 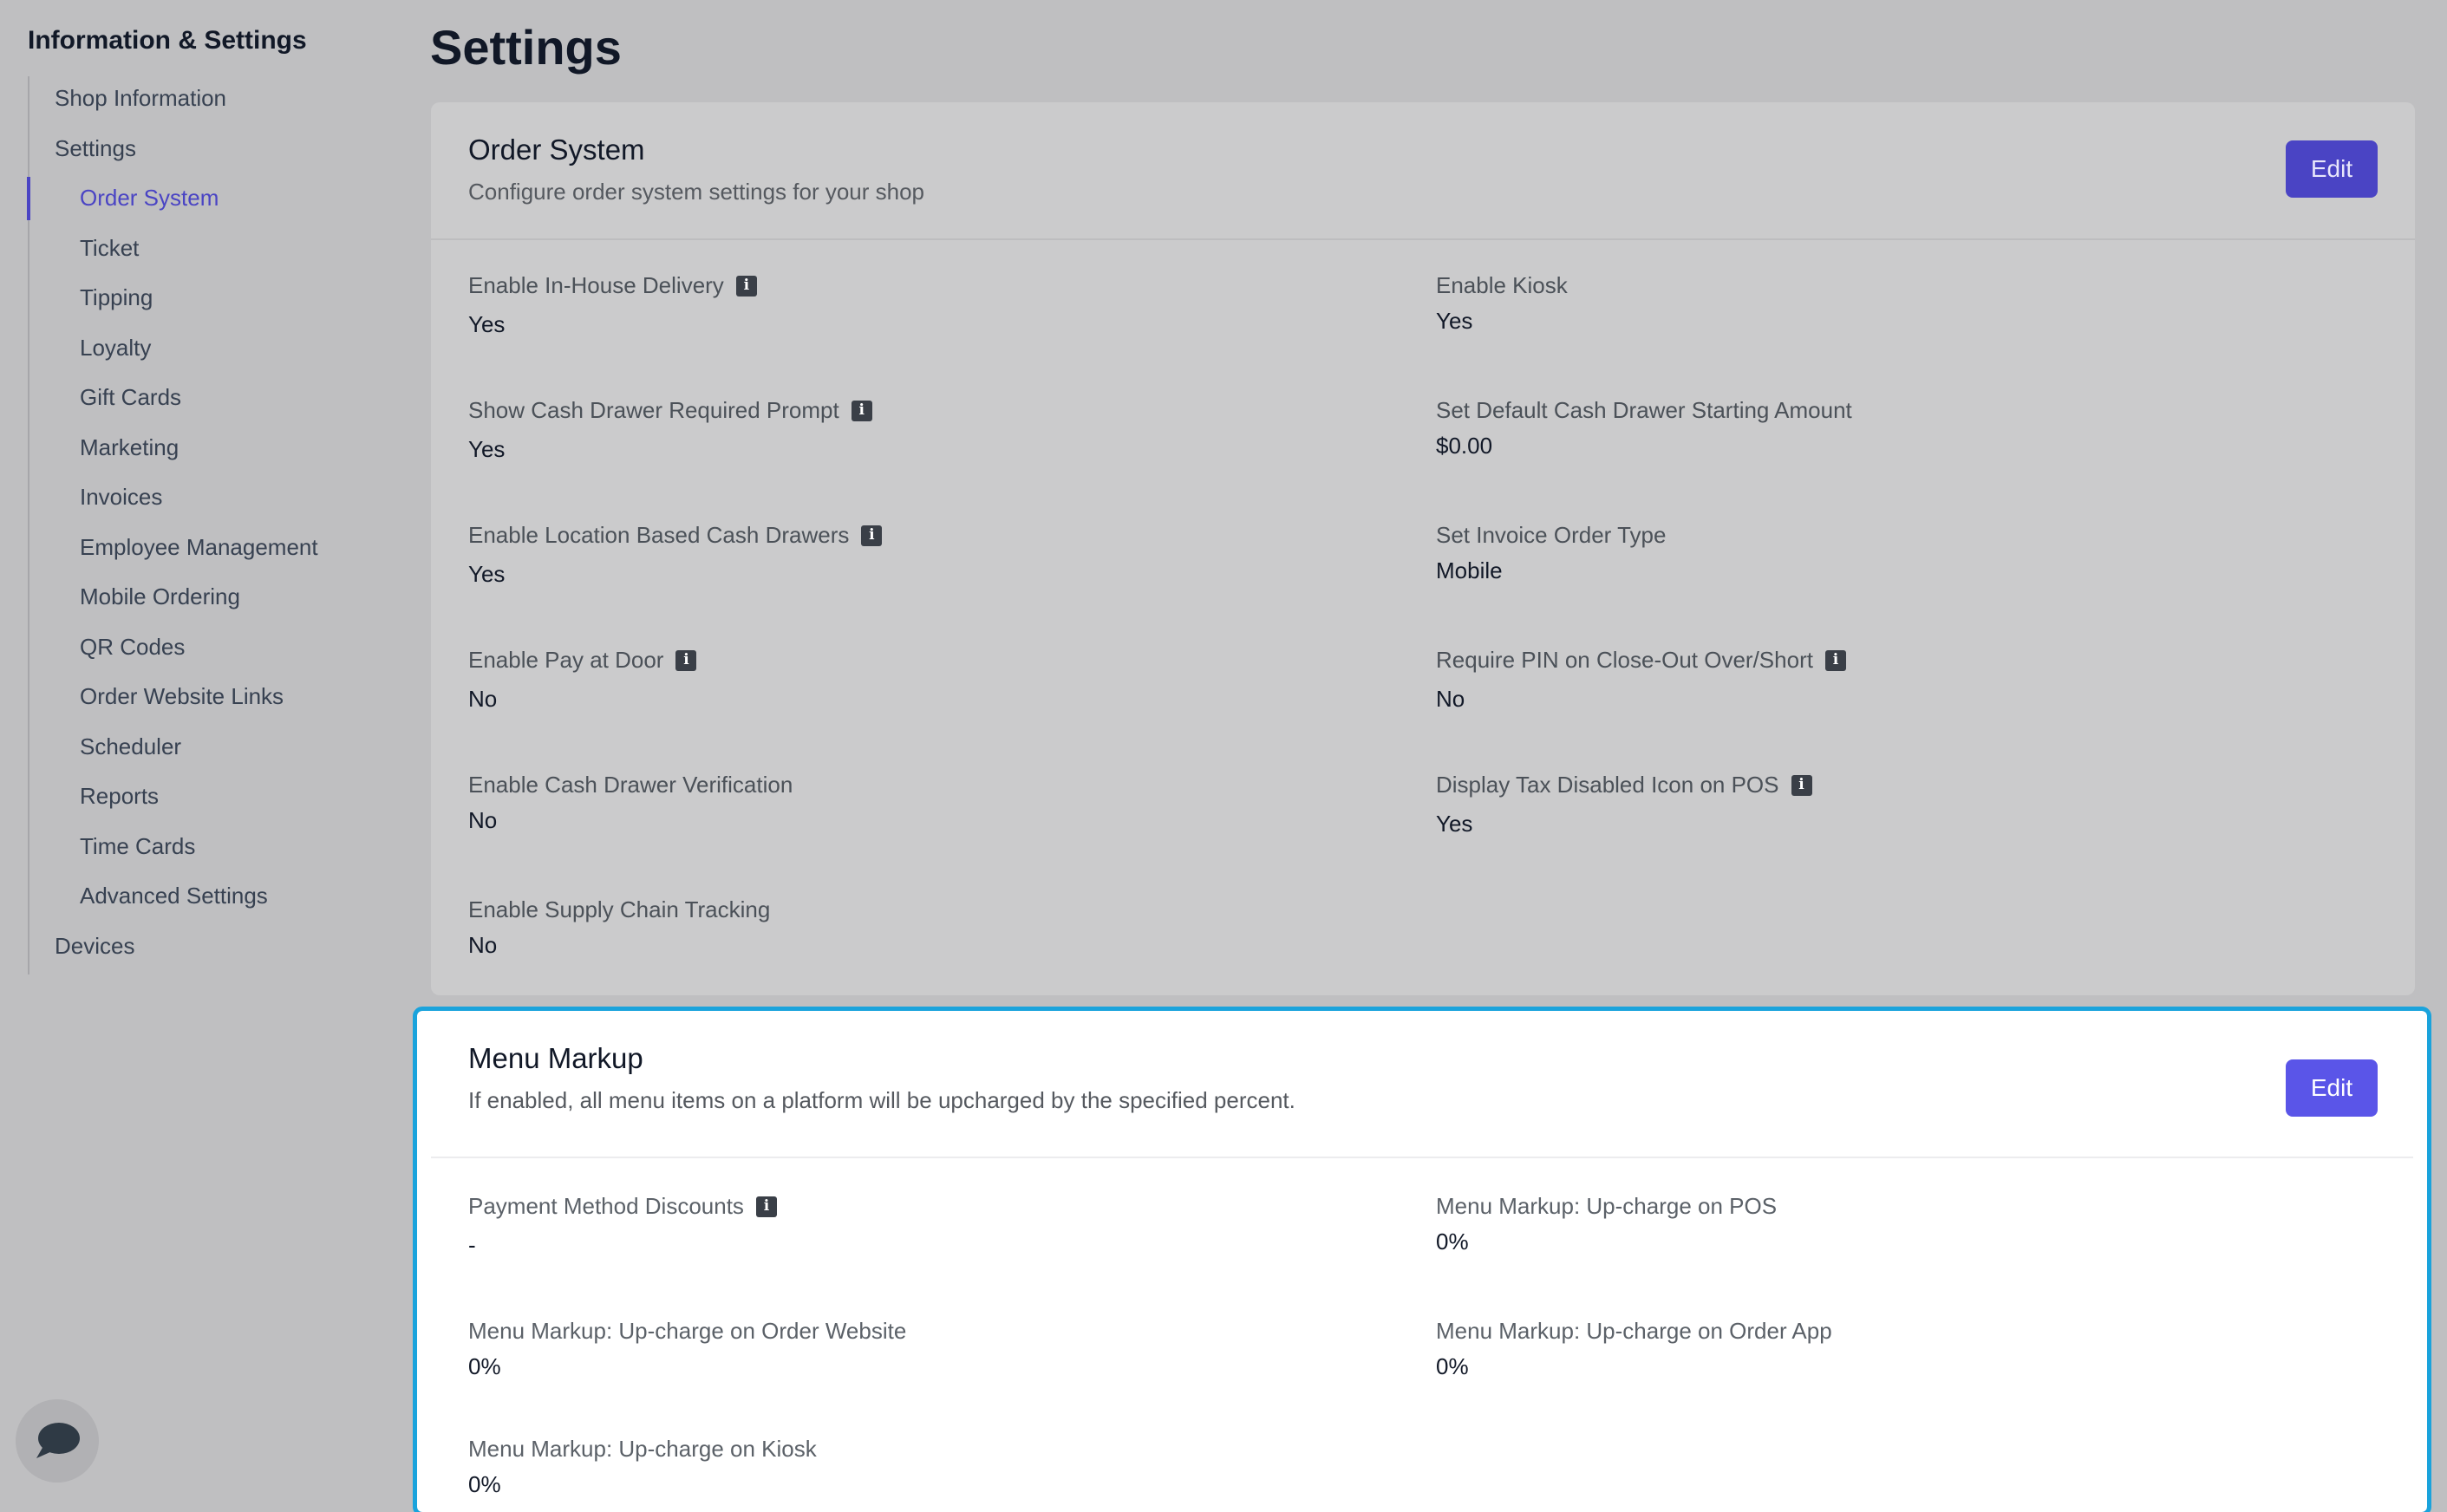 I want to click on field-label: Enable Pay at Door, so click(x=566, y=660).